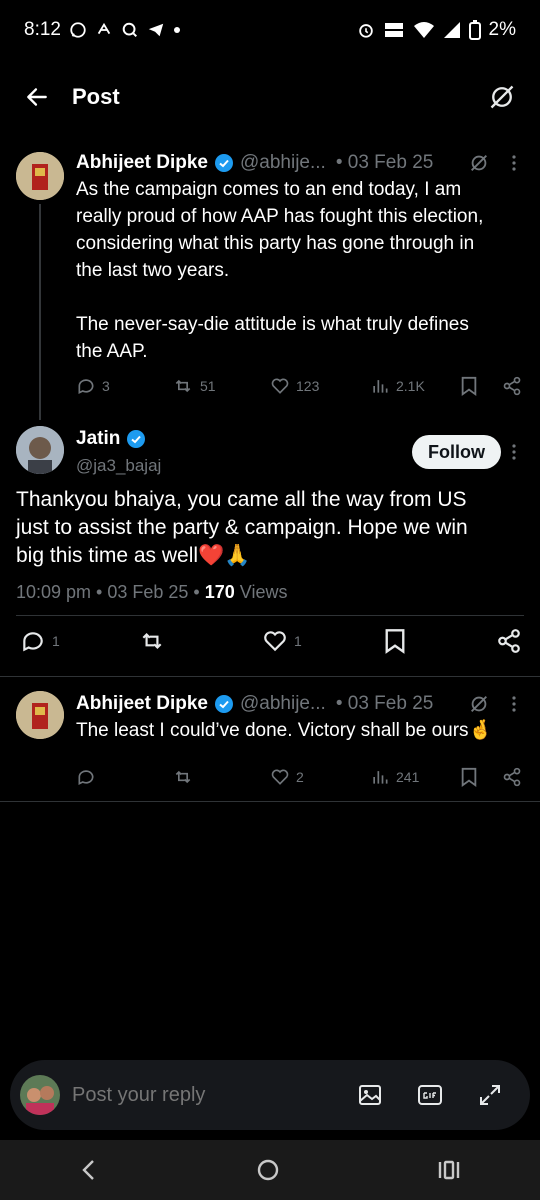 This screenshot has height=1200, width=540. What do you see at coordinates (502, 29) in the screenshot?
I see `battery-percent: 2%` at bounding box center [502, 29].